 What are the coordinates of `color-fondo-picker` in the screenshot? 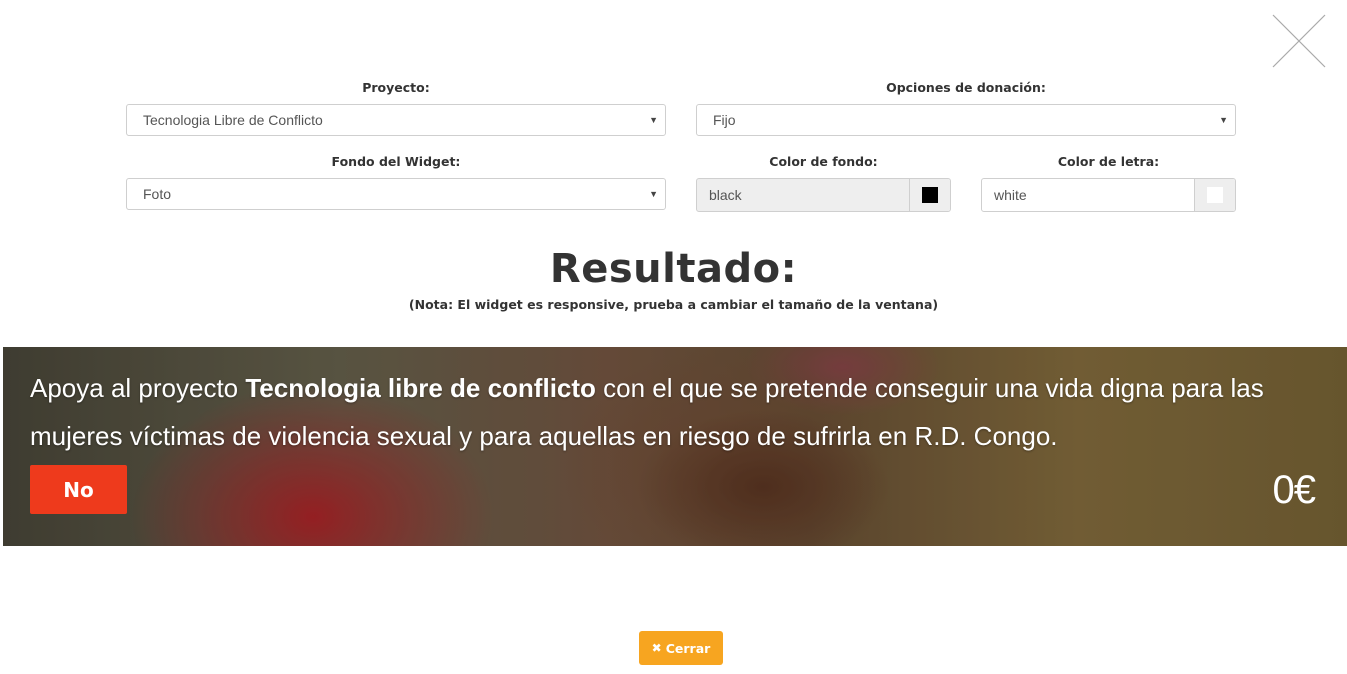 It's located at (929, 195).